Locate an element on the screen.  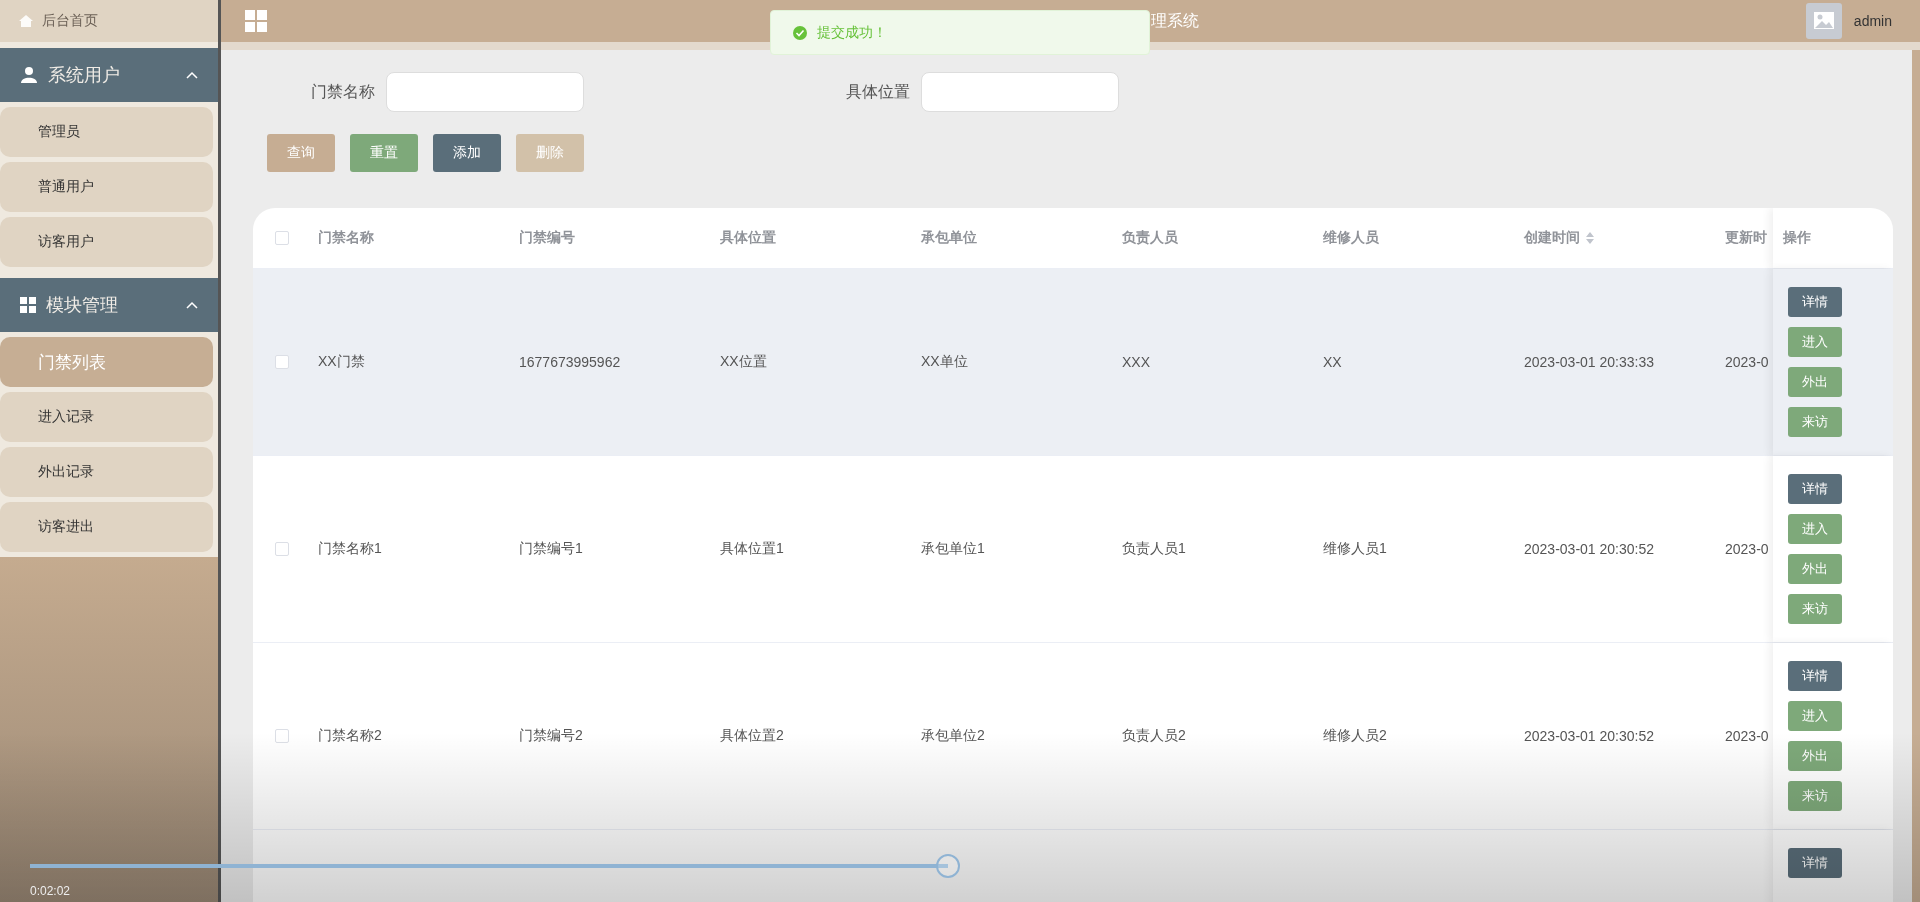
column-header: 承包单位 is located at coordinates (949, 238).